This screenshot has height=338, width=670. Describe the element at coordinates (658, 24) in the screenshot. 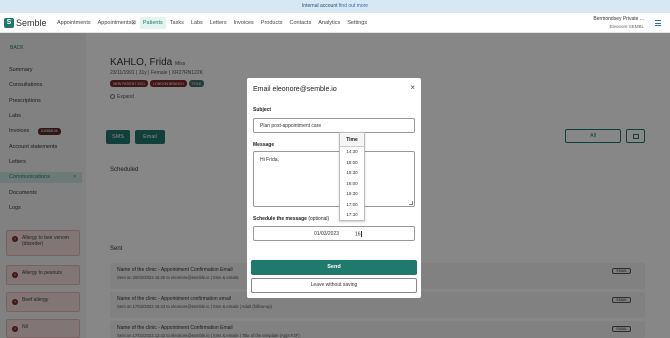

I see `hamburger-menu-icon` at that location.